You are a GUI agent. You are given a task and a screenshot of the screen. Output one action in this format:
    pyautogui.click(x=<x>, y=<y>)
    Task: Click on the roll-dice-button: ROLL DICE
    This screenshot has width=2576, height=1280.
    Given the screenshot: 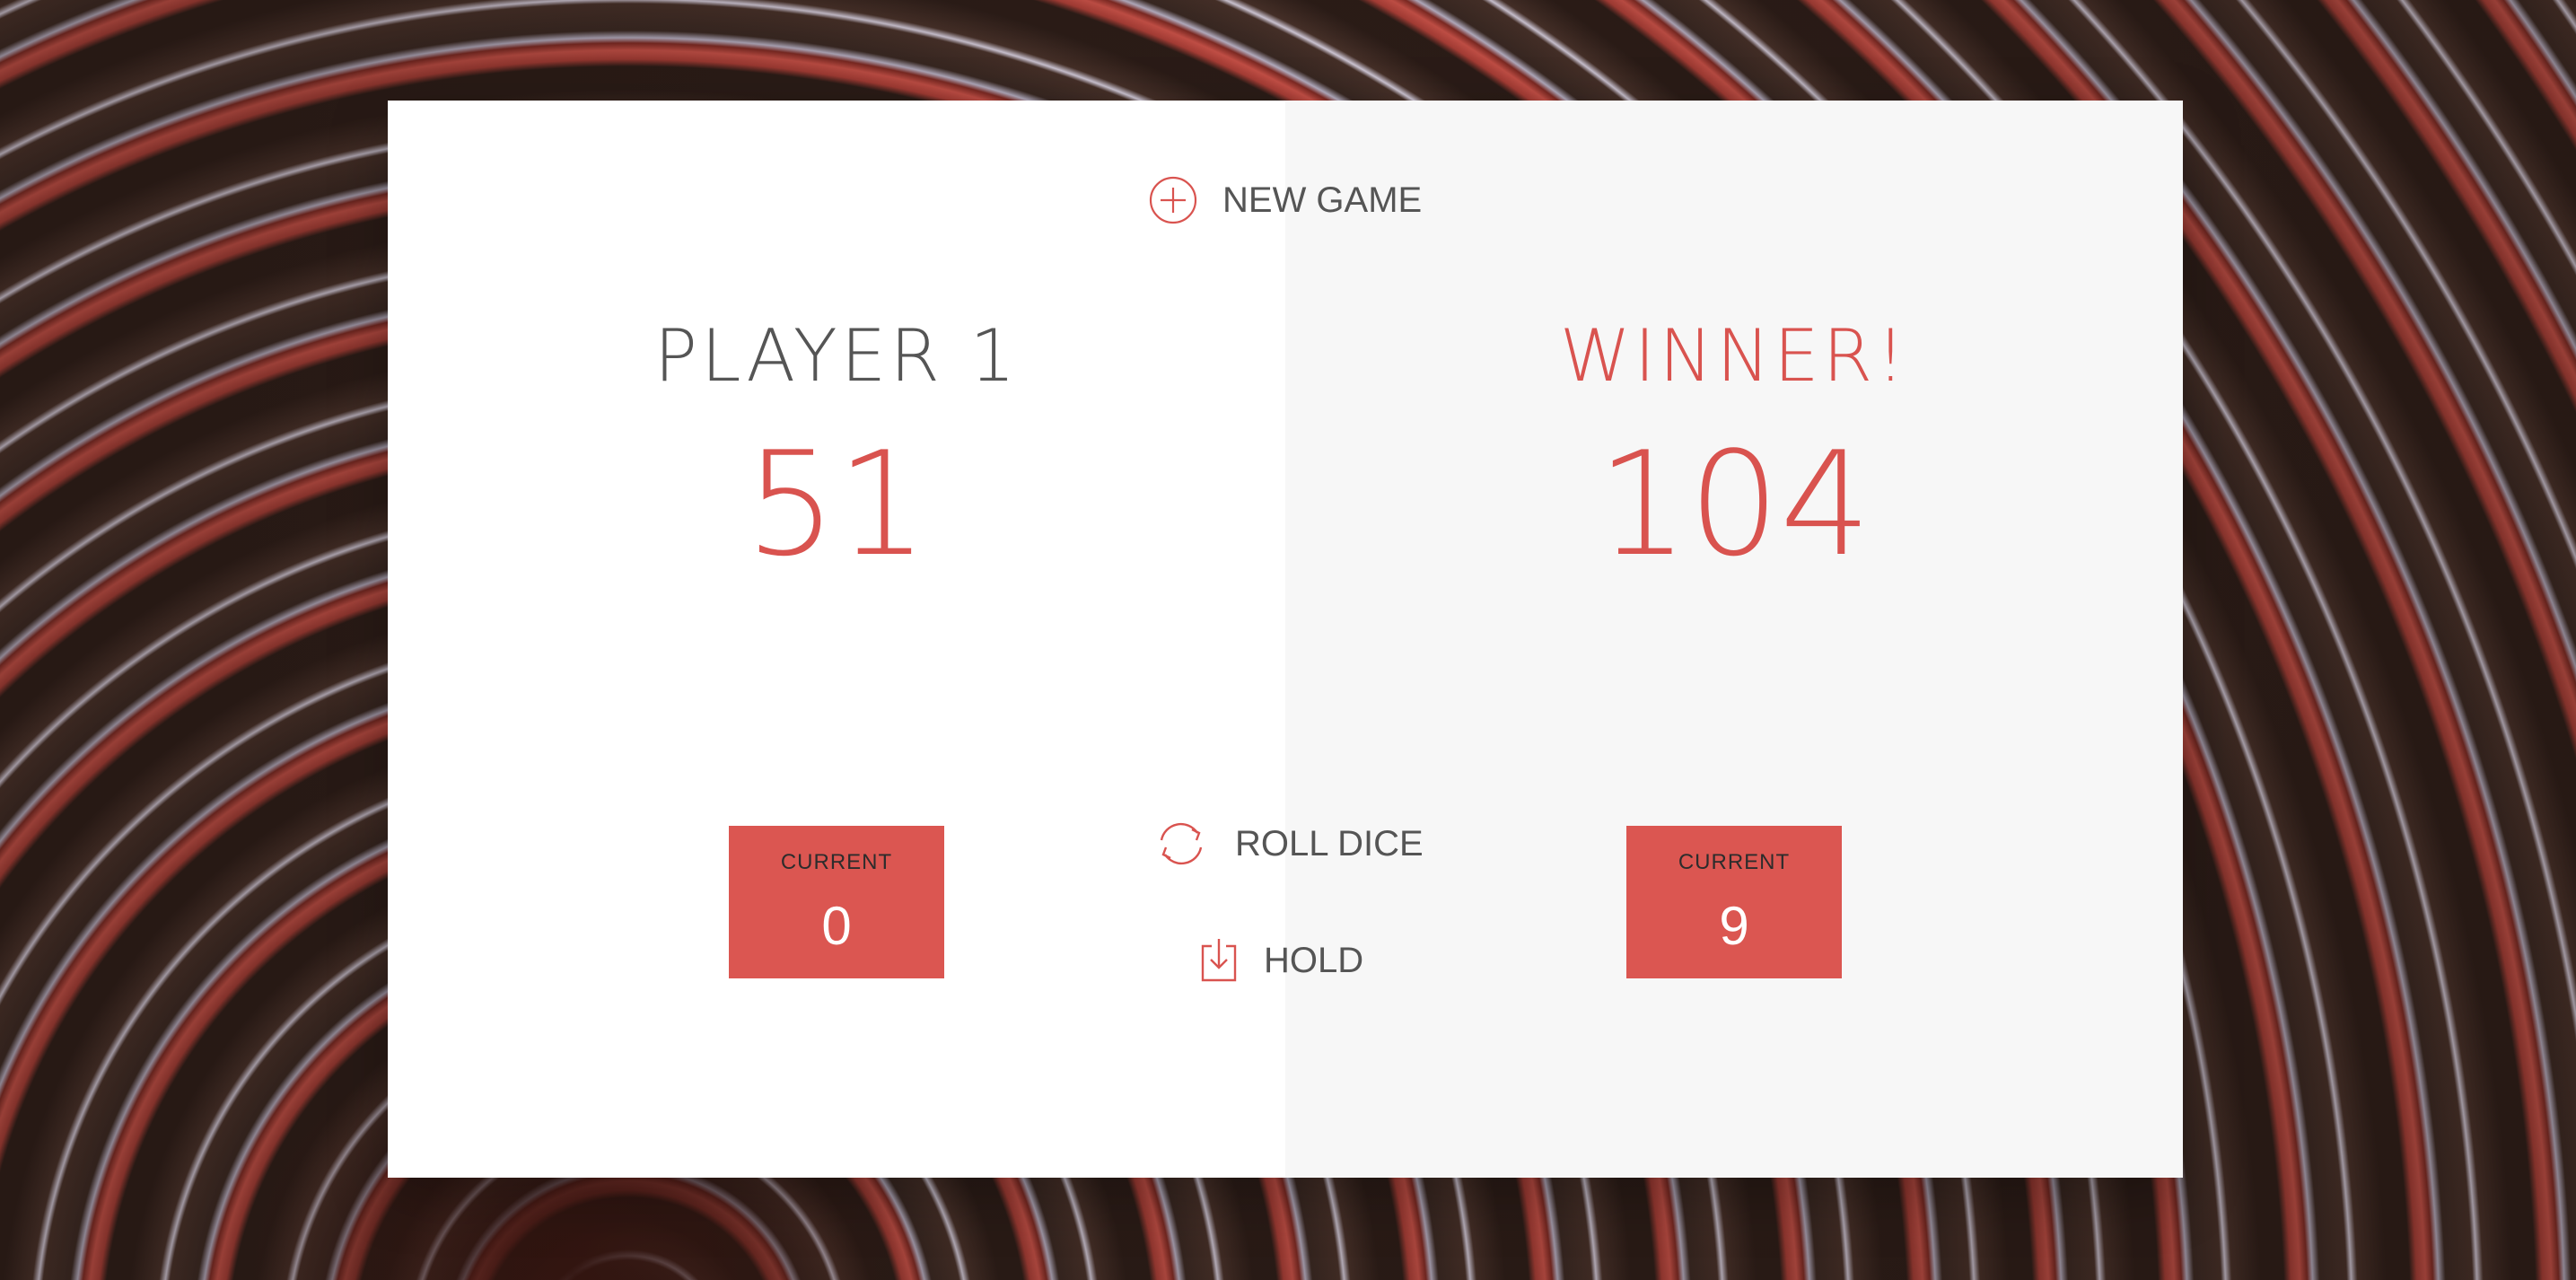 What is the action you would take?
    pyautogui.click(x=1288, y=844)
    